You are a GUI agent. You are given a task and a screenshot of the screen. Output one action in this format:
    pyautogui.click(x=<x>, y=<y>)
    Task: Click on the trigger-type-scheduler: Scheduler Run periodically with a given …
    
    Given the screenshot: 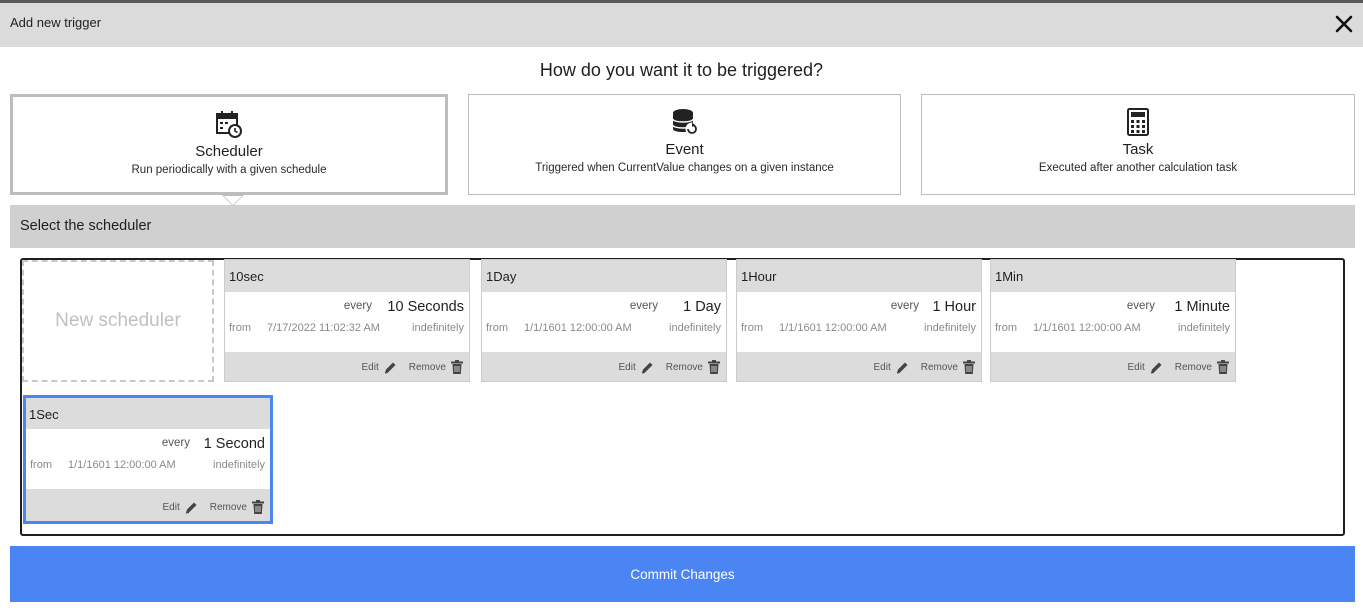 What is the action you would take?
    pyautogui.click(x=229, y=144)
    